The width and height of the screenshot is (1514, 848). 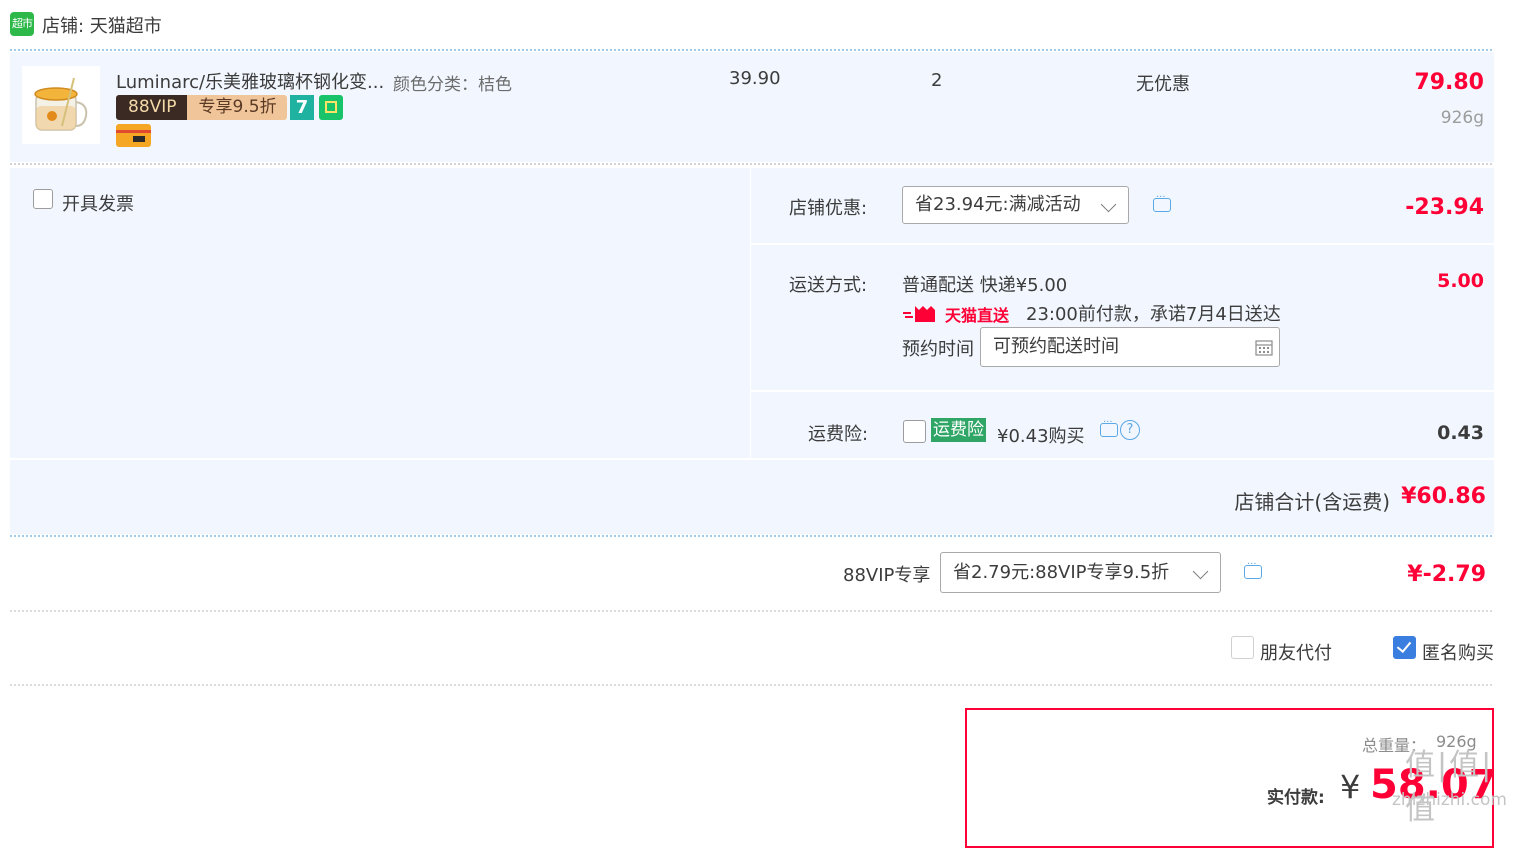 What do you see at coordinates (1130, 347) in the screenshot?
I see `reserve-time-input: 可预约配送时间` at bounding box center [1130, 347].